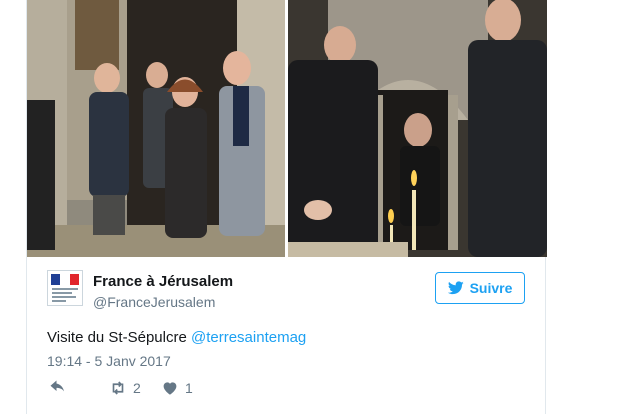 The image size is (621, 414). I want to click on follow-button: Suivre, so click(480, 288).